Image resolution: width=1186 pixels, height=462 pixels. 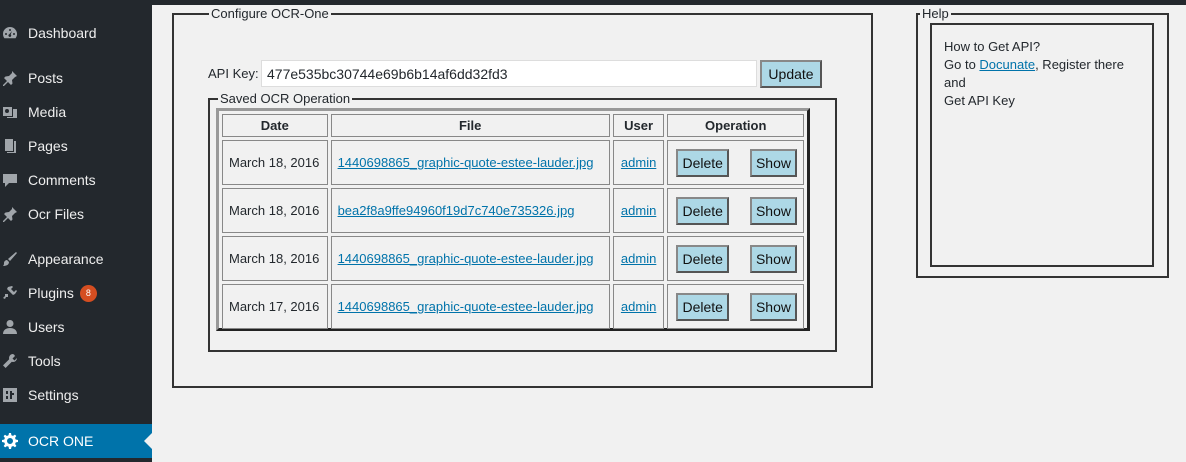 I want to click on sidebar-item-comments: Comments, so click(x=76, y=180).